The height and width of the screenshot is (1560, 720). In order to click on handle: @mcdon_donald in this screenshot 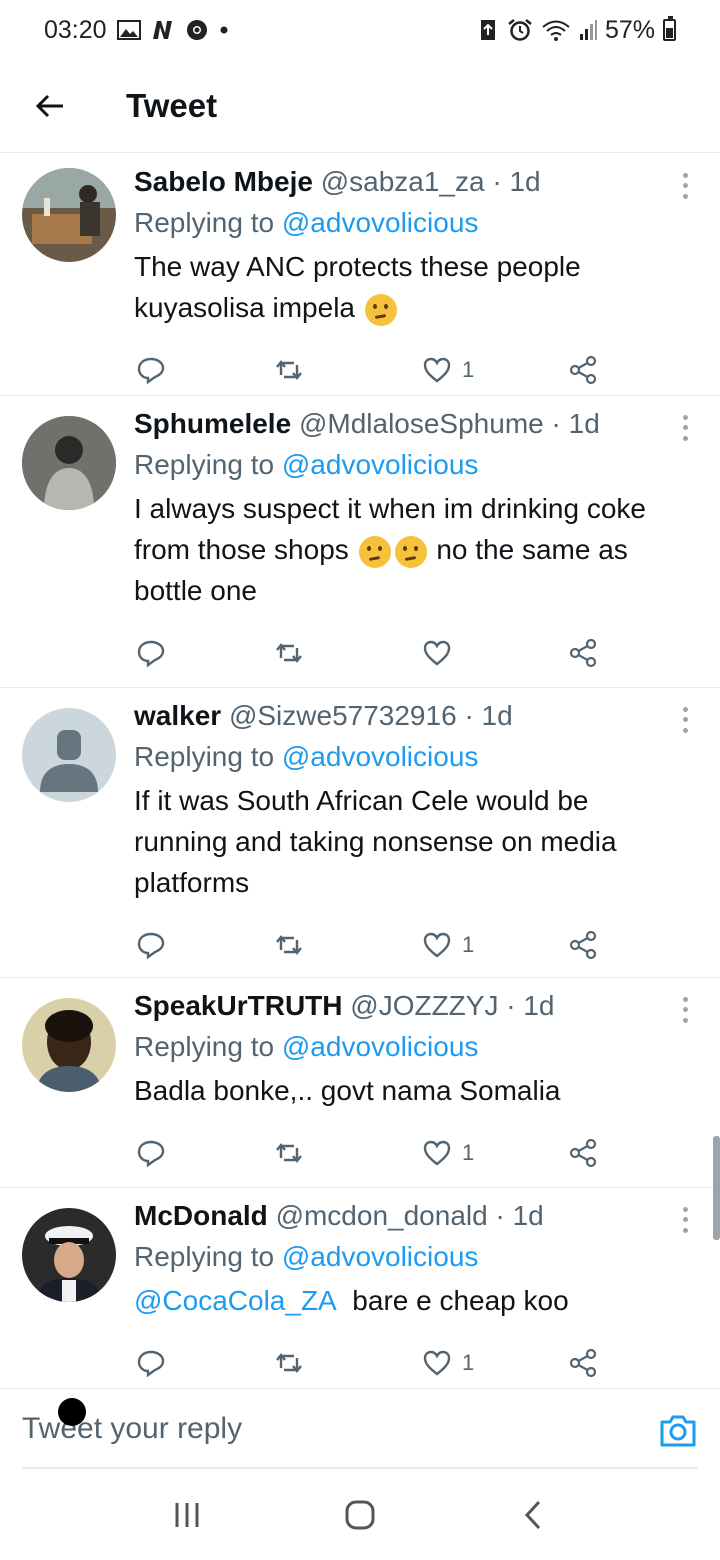, I will do `click(382, 1215)`.